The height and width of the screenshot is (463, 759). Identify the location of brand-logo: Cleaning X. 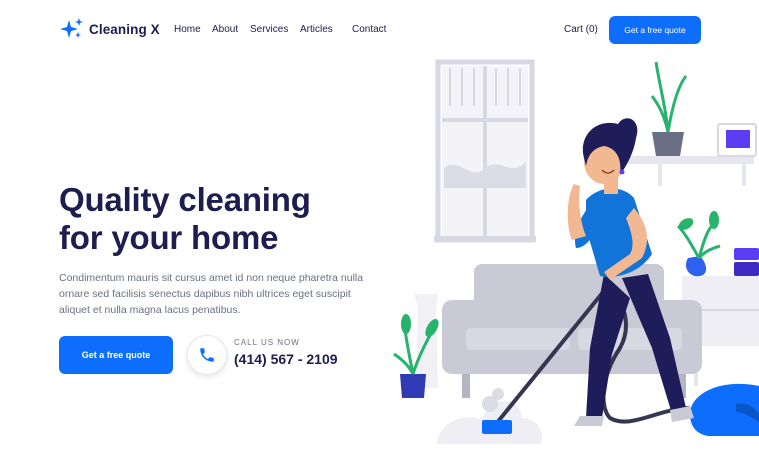
(109, 29).